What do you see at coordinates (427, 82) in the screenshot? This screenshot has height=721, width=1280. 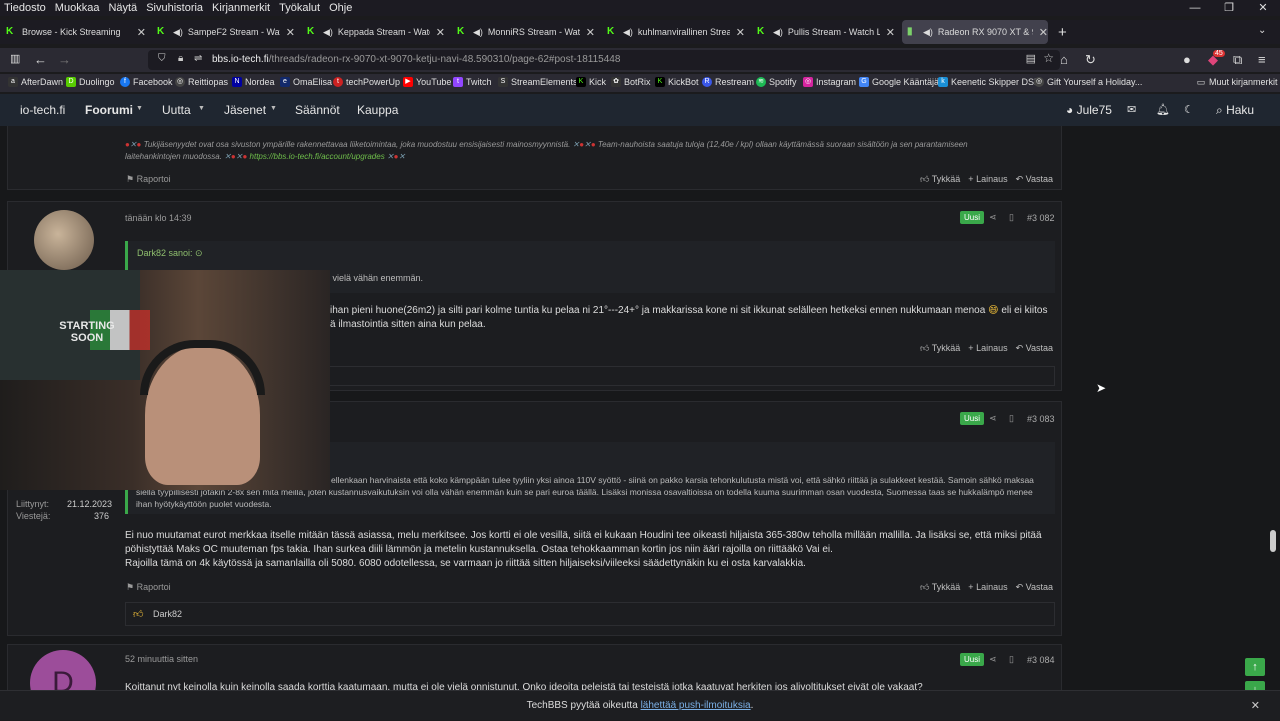 I see `bookmark-youtube: ▶ YouTube` at bounding box center [427, 82].